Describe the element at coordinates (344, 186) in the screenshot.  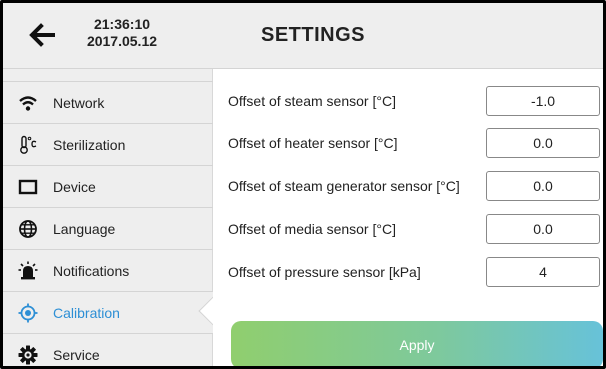
I see `field-label: Offset of steam generator sensor [°C]` at that location.